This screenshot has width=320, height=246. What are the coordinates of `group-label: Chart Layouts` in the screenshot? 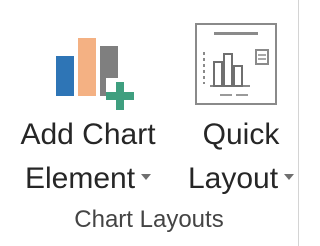 It's located at (149, 219).